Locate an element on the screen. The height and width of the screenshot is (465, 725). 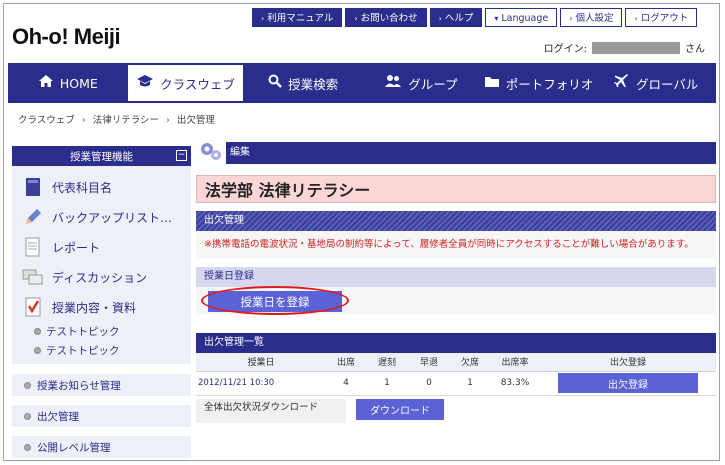
login-info: ログイン: さん is located at coordinates (624, 47).